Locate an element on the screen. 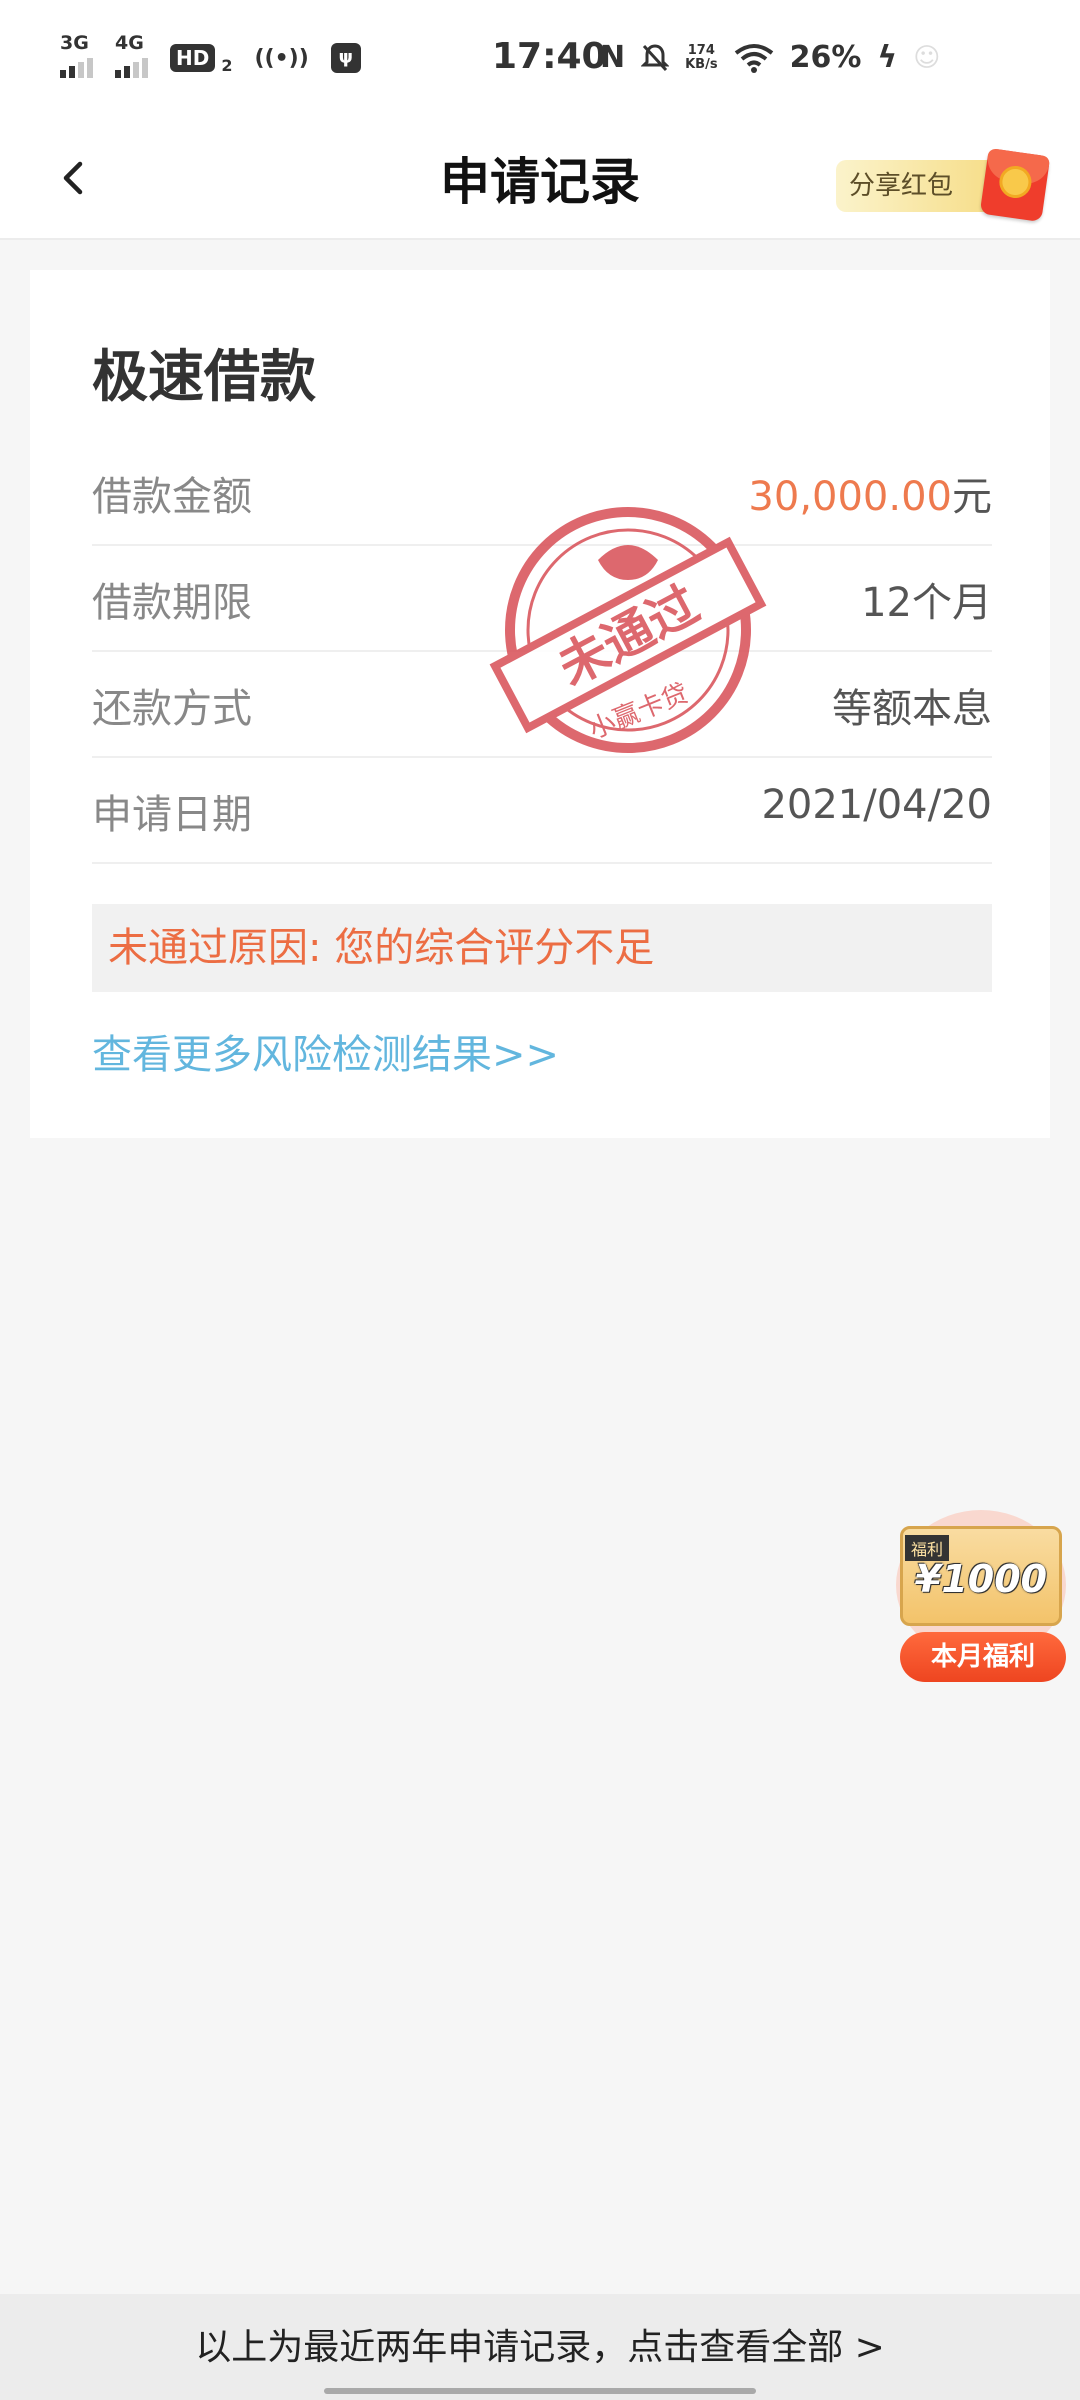 Image resolution: width=1080 pixels, height=2400 pixels. monthly-benefit-widget: 福利 ¥1000 本月福利 is located at coordinates (983, 1603).